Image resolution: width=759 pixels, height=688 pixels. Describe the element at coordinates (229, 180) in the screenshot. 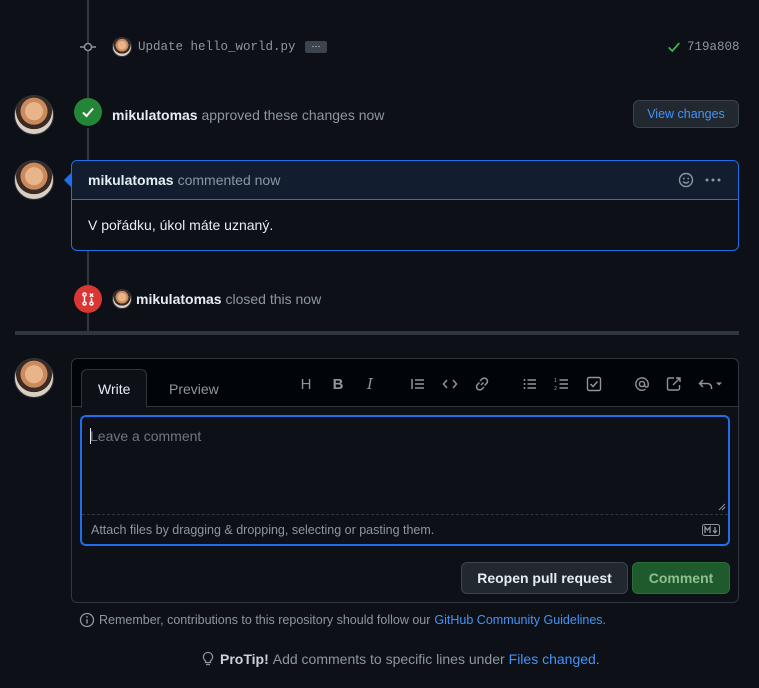

I see `comment-meta: commented now` at that location.